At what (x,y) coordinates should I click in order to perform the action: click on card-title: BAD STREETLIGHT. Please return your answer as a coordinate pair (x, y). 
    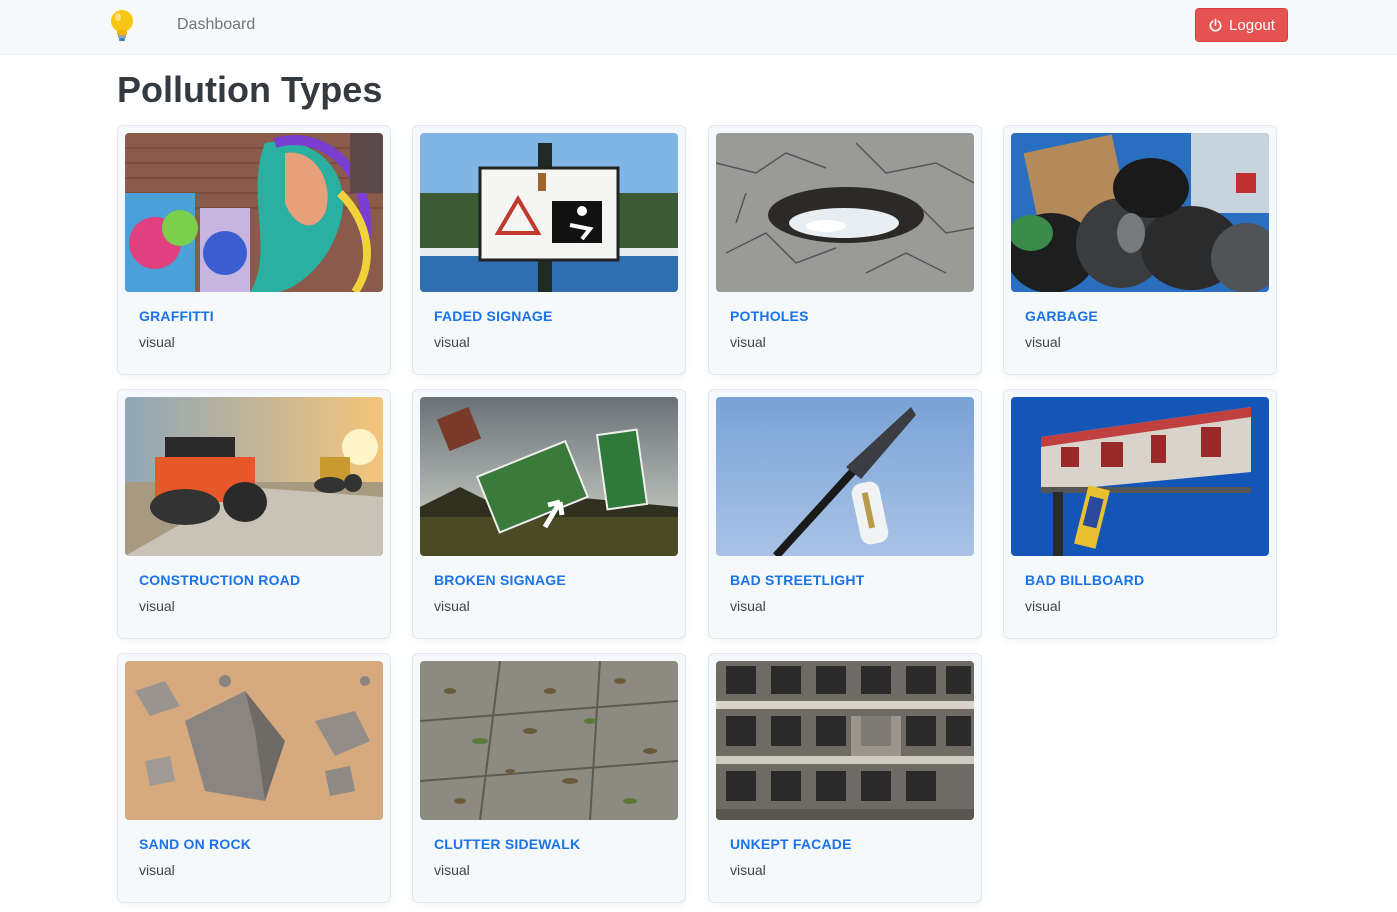
    Looking at the image, I should click on (797, 580).